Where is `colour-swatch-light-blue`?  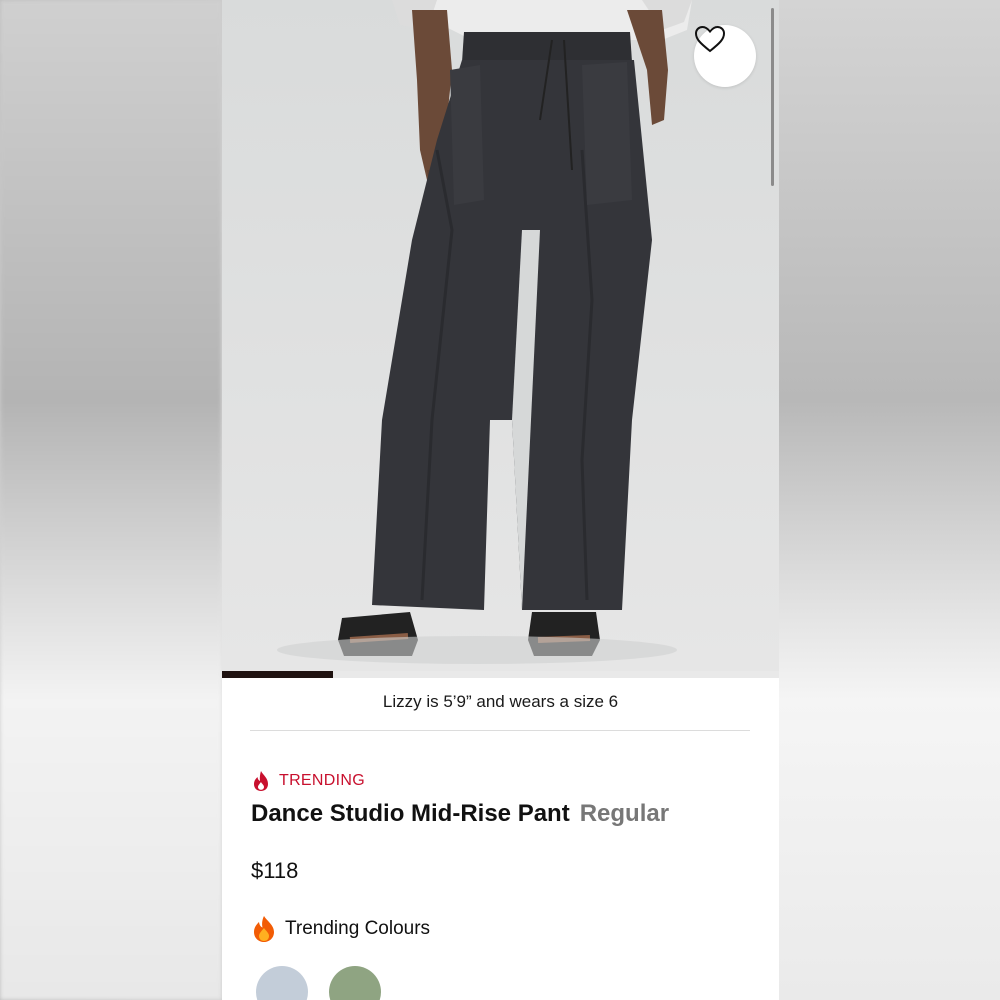
colour-swatch-light-blue is located at coordinates (282, 983).